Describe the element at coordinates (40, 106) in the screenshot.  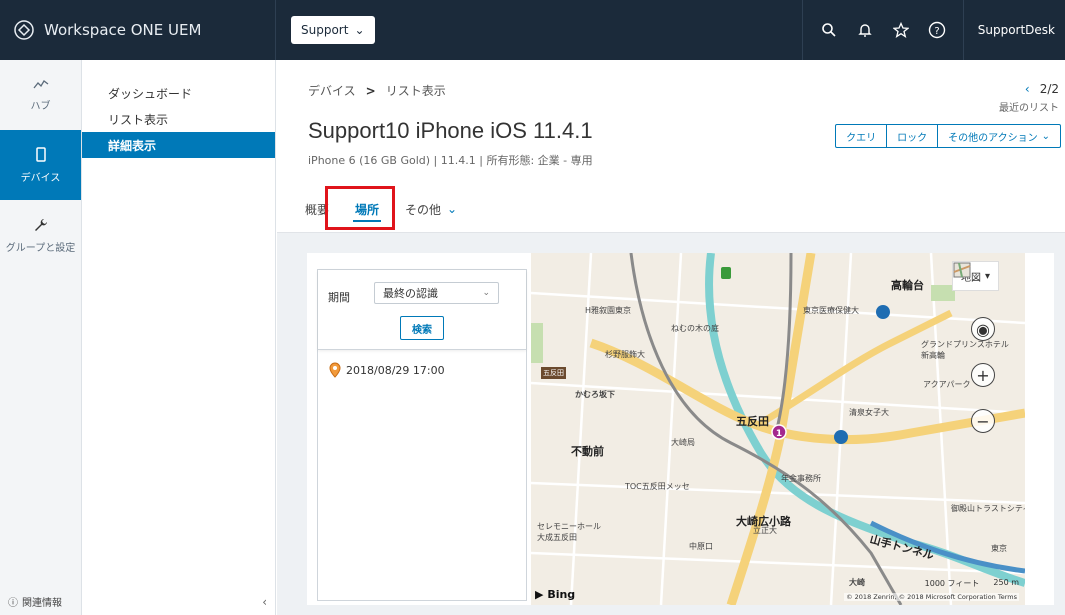
I see `rail-label-hub: ハブ` at that location.